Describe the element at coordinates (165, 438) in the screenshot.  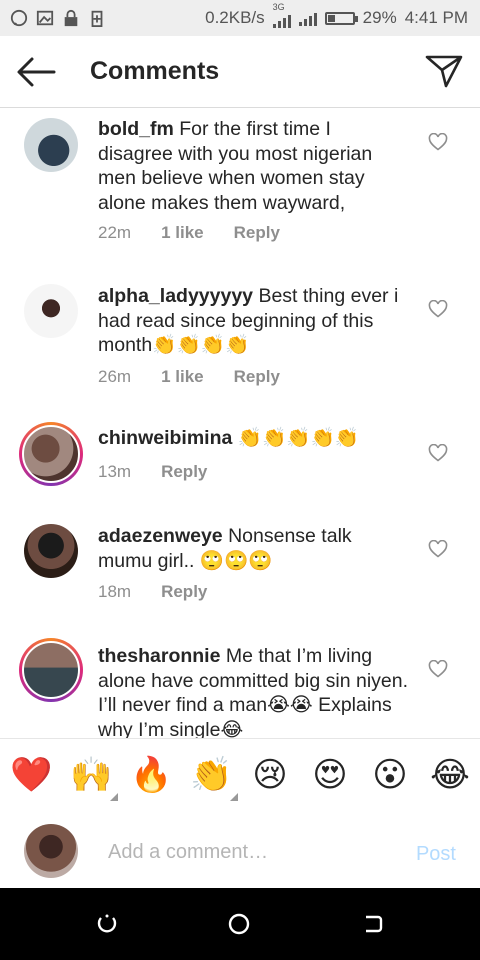
I see `comment-username: chinweibimina` at that location.